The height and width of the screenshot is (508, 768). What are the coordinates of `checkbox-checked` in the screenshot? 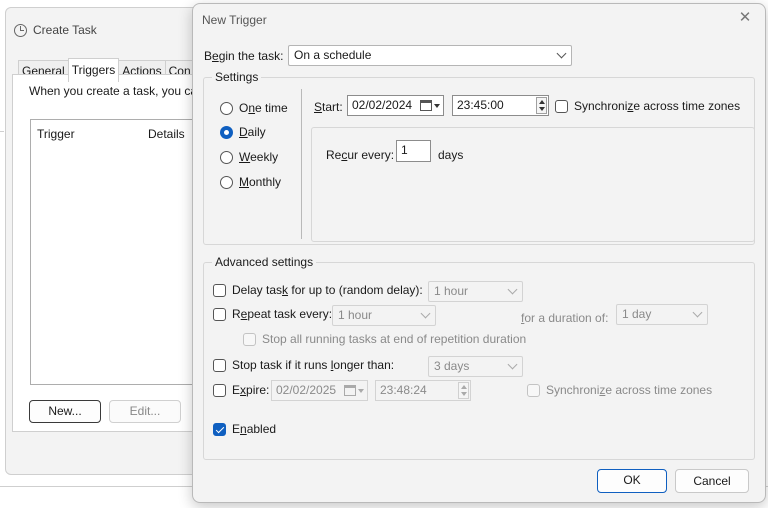 It's located at (219, 429).